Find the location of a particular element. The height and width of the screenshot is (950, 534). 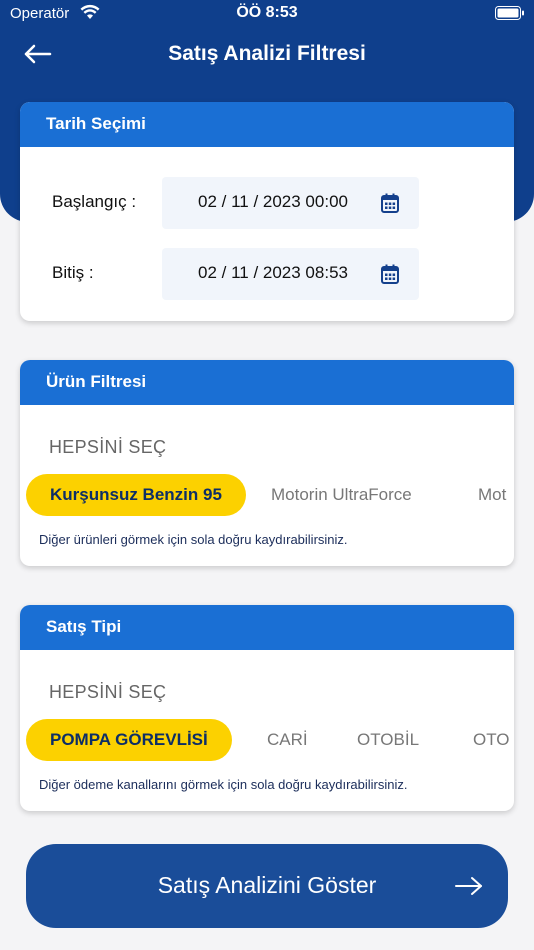

start-date-label: Başlangıç : is located at coordinates (94, 201).